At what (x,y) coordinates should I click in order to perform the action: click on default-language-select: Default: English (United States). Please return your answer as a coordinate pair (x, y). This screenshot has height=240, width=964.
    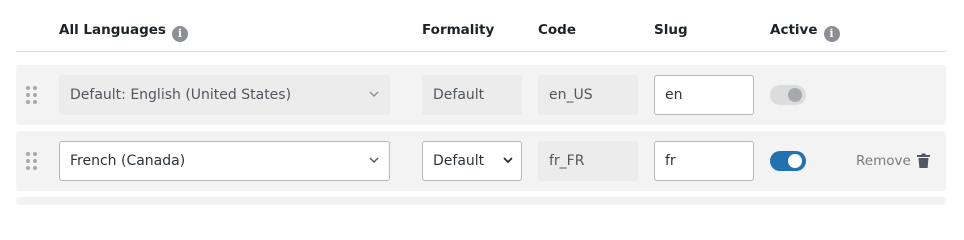
    Looking at the image, I should click on (224, 95).